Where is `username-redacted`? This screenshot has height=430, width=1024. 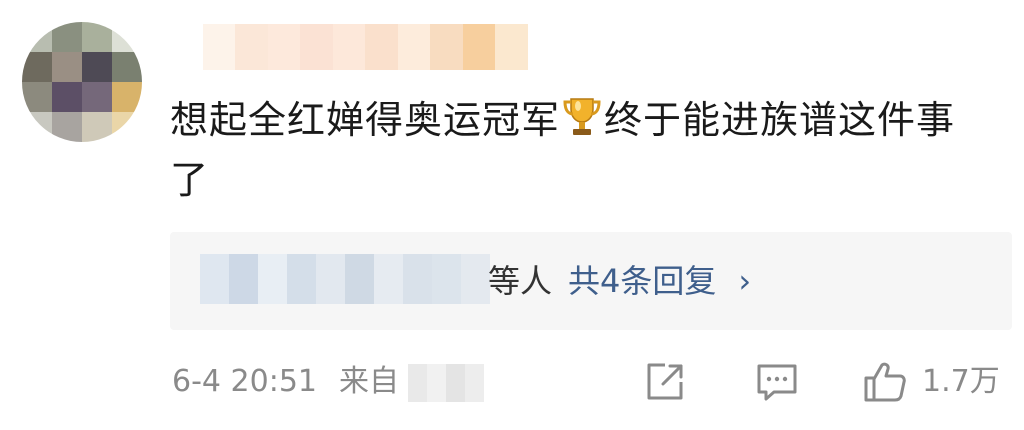
username-redacted is located at coordinates (365, 47).